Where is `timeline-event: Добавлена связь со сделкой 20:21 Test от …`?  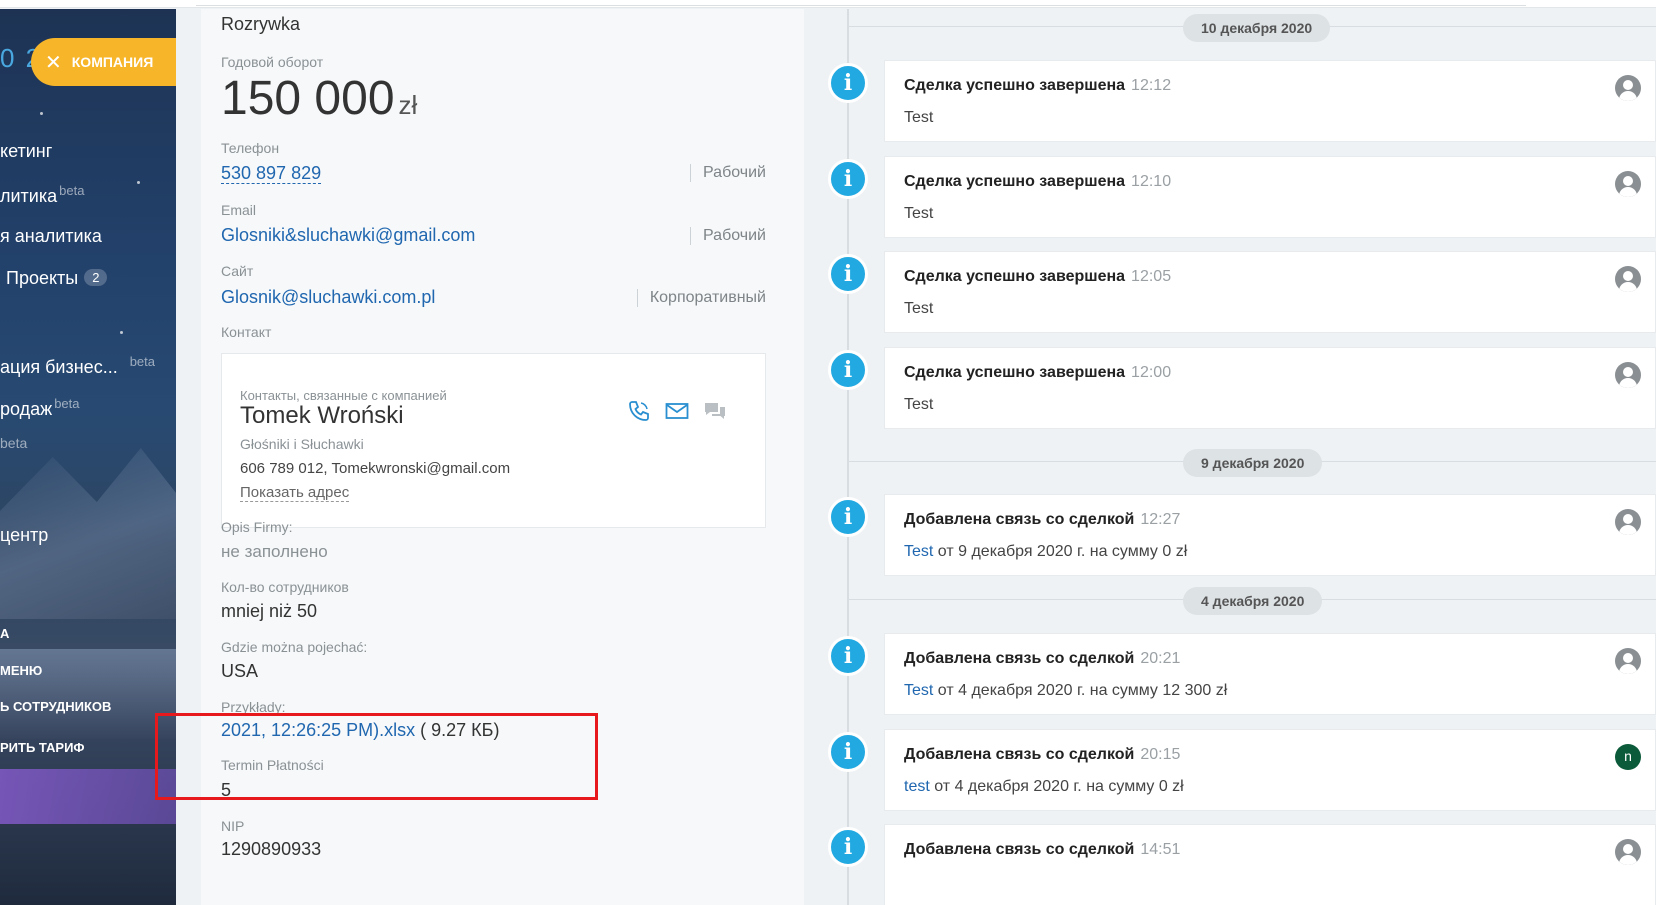
timeline-event: Добавлена связь со сделкой 20:21 Test от … is located at coordinates (1270, 674).